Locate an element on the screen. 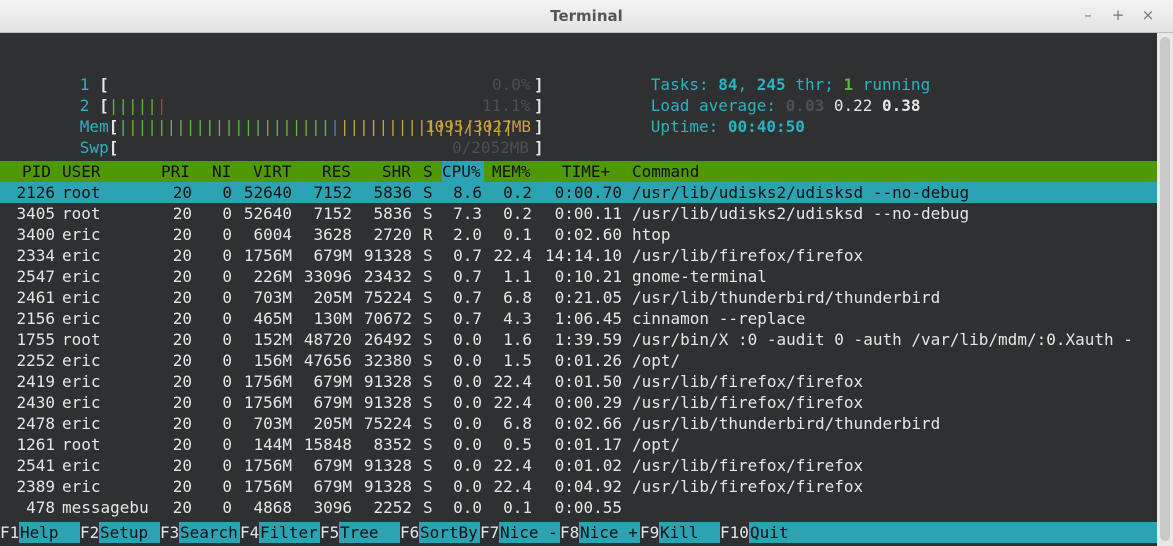  cell-res: 33096 is located at coordinates (327, 276).